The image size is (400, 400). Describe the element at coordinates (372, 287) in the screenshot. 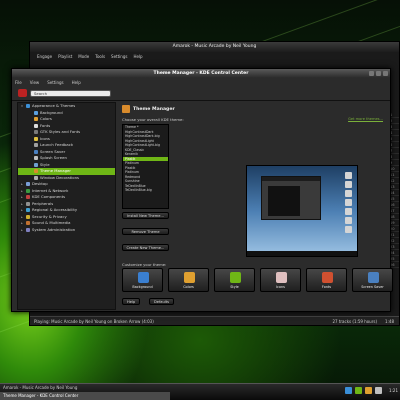

I see `card-label: Screen Saver` at that location.